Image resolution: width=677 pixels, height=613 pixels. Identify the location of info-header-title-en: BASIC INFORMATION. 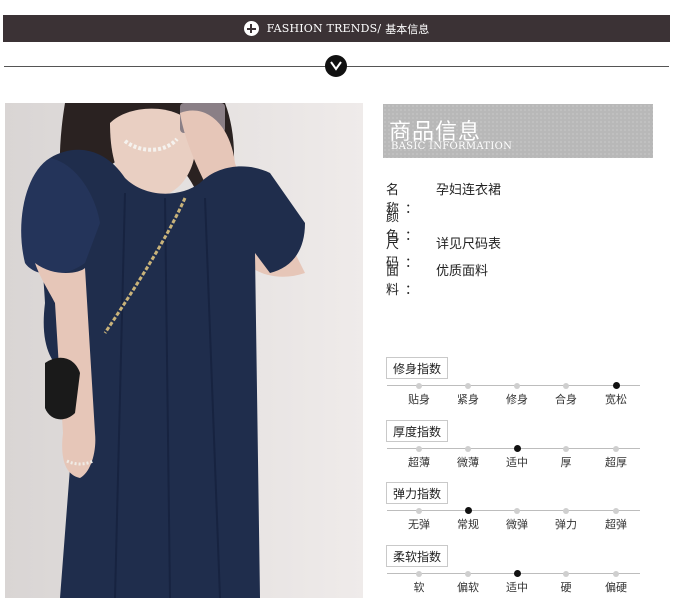
(452, 146).